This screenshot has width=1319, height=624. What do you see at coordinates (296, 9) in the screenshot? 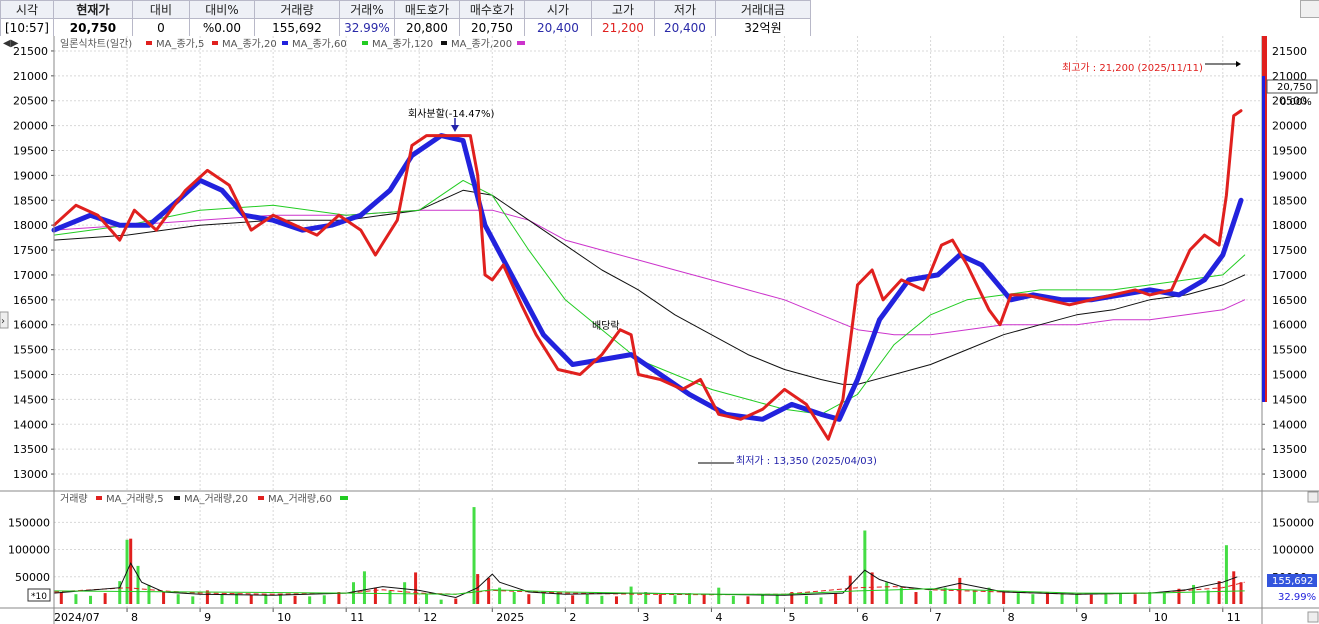
I see `header-volume: 거래량` at bounding box center [296, 9].